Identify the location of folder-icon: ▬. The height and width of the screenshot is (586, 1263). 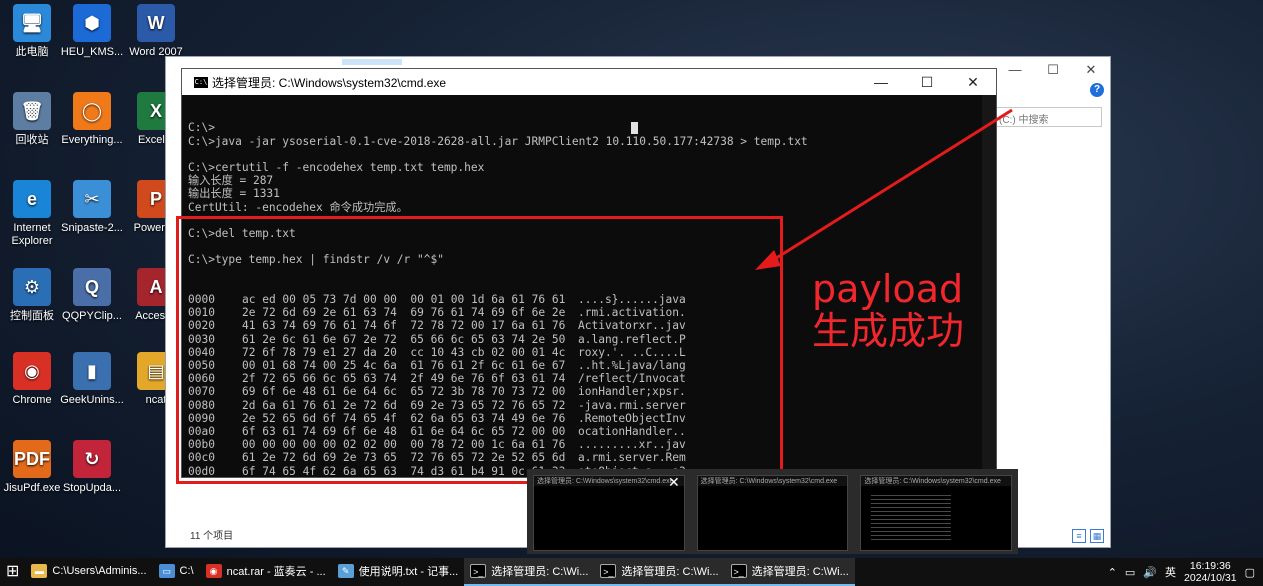
(39, 571).